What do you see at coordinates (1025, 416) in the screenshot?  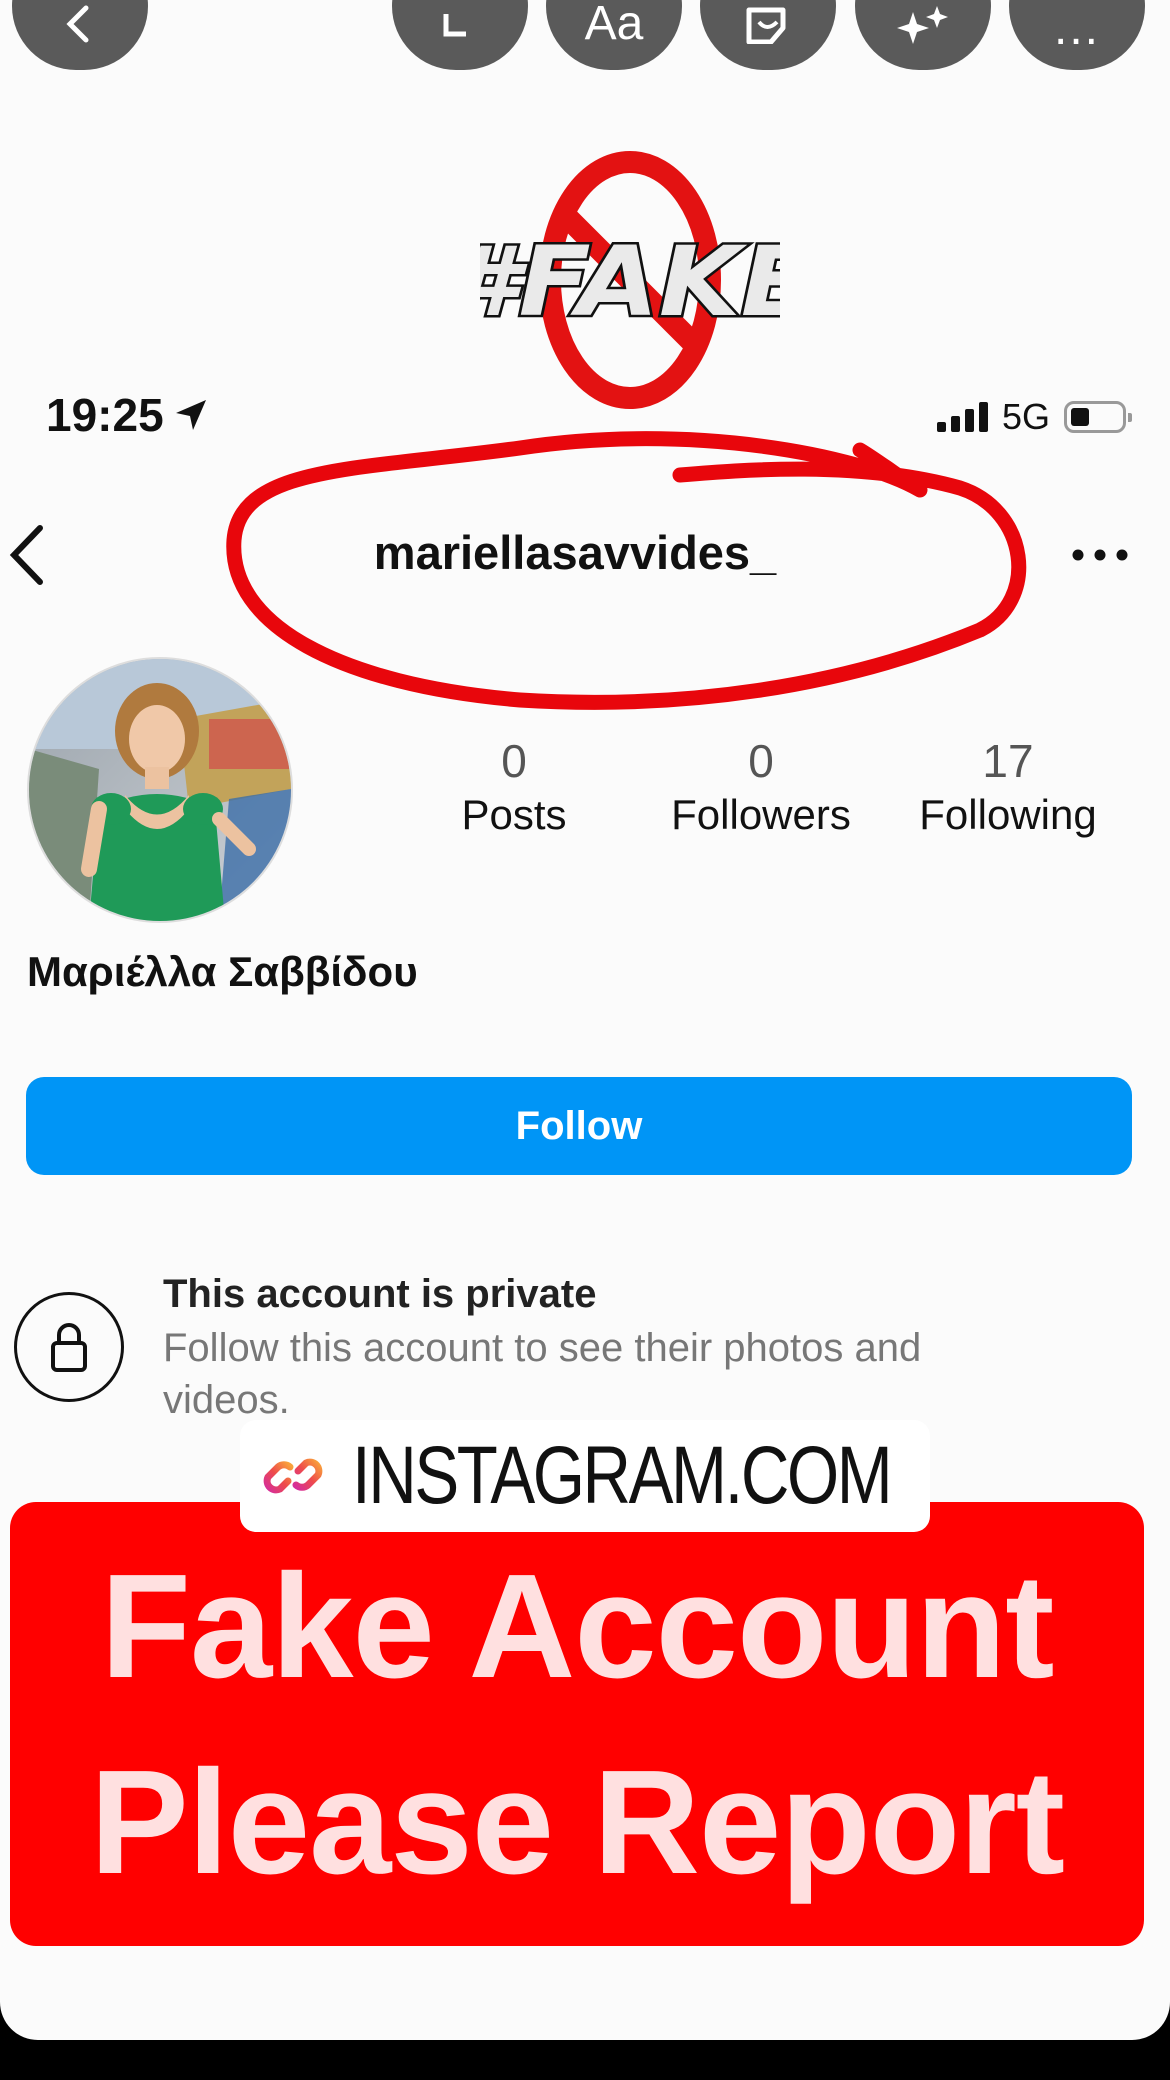 I see `network-label: 5G` at bounding box center [1025, 416].